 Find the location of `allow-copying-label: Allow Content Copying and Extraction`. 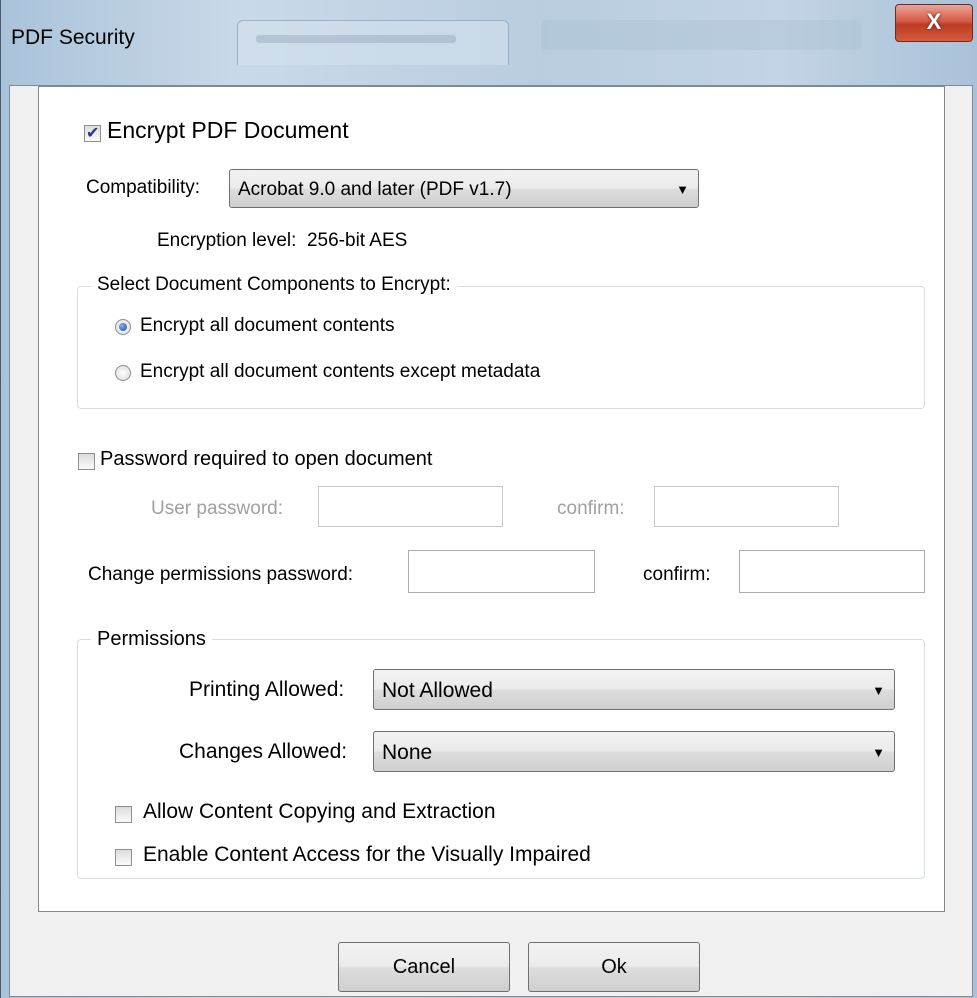

allow-copying-label: Allow Content Copying and Extraction is located at coordinates (319, 811).